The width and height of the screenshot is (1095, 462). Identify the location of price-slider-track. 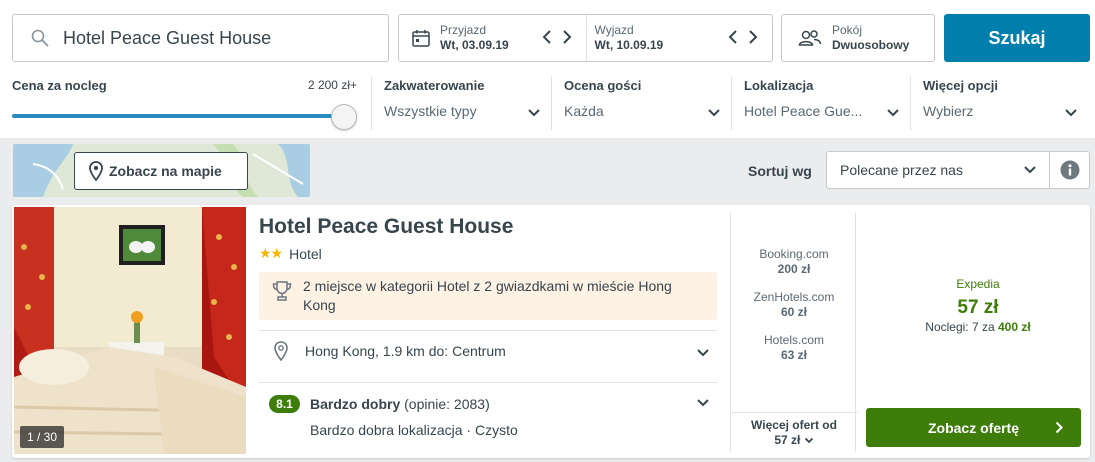
(177, 116).